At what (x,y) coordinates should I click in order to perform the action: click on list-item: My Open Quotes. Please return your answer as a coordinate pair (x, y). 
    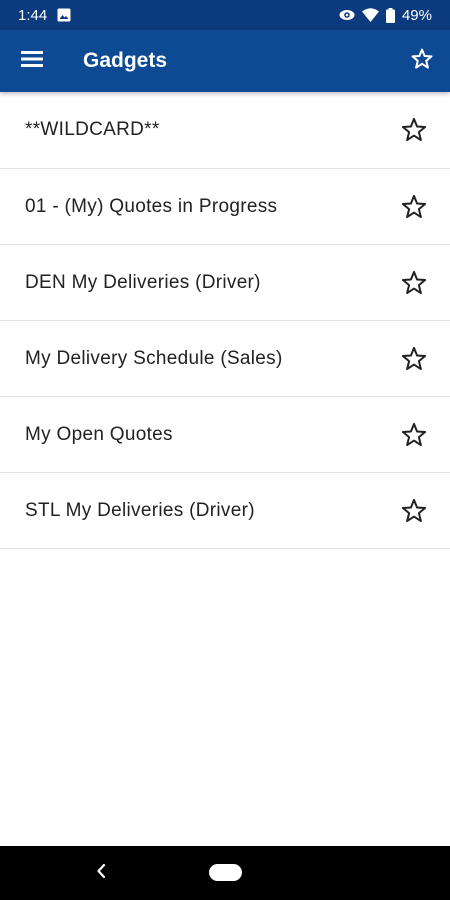
    Looking at the image, I should click on (225, 435).